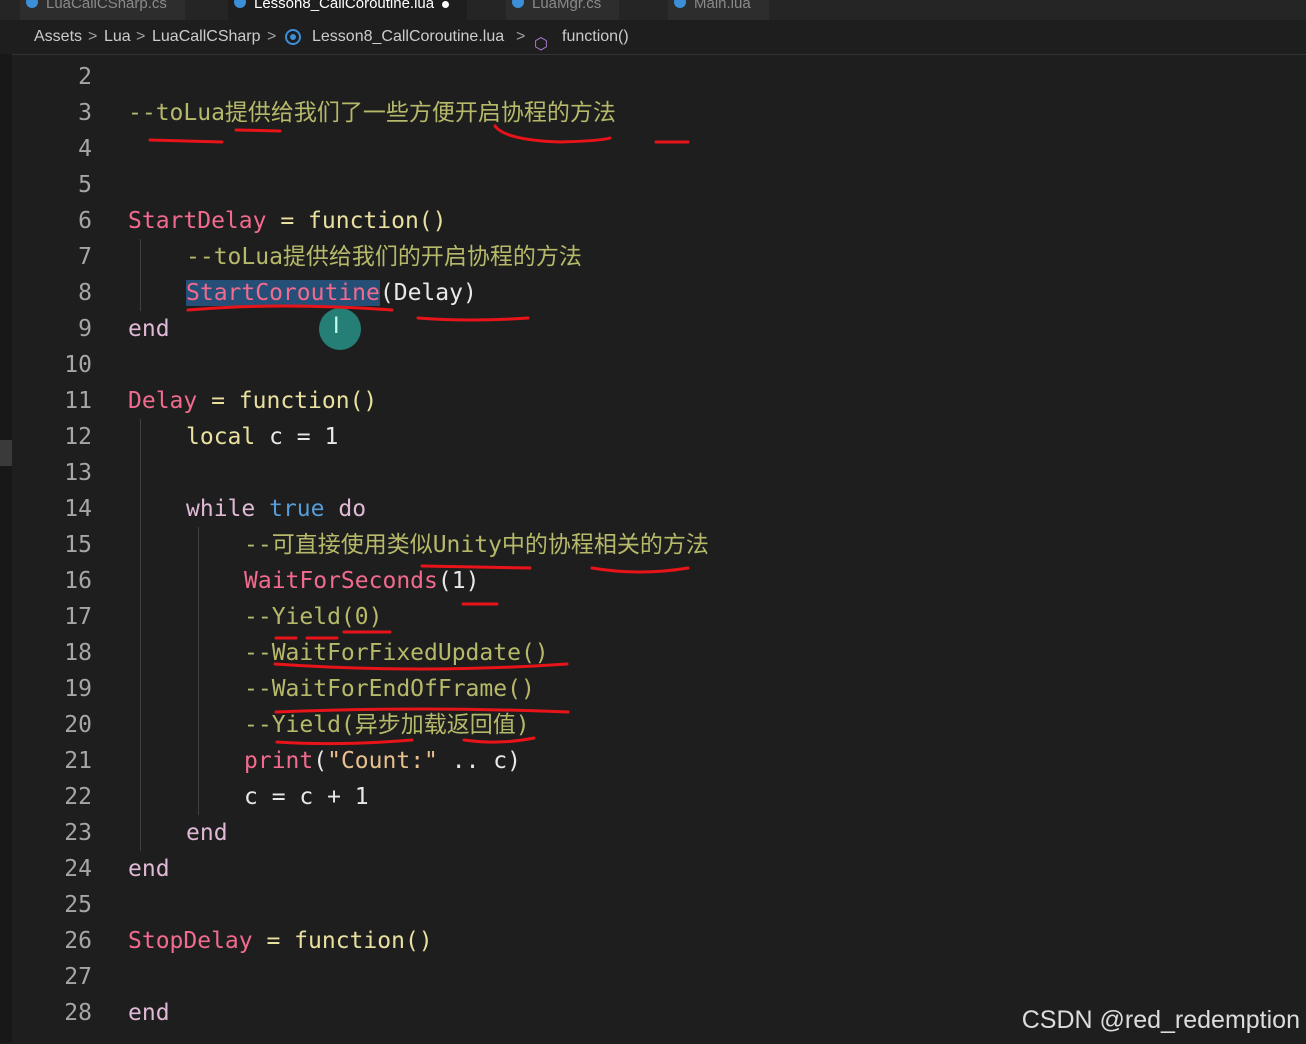  Describe the element at coordinates (78, 401) in the screenshot. I see `line-number: 11` at that location.